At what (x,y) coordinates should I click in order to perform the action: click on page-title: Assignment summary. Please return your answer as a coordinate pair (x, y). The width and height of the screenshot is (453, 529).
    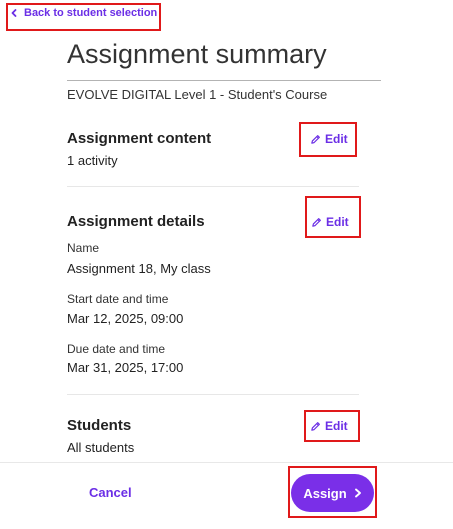
    Looking at the image, I should click on (197, 54).